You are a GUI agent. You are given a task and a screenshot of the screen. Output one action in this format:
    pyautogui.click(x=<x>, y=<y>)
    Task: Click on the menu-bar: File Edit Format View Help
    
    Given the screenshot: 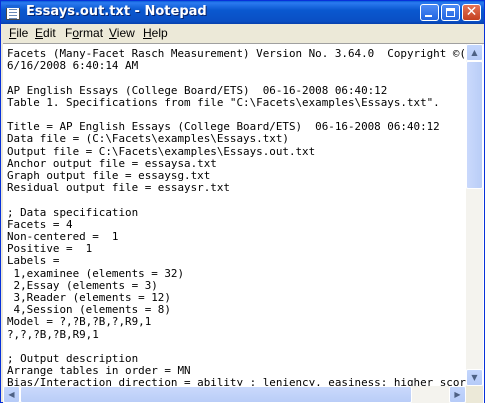 What is the action you would take?
    pyautogui.click(x=242, y=33)
    